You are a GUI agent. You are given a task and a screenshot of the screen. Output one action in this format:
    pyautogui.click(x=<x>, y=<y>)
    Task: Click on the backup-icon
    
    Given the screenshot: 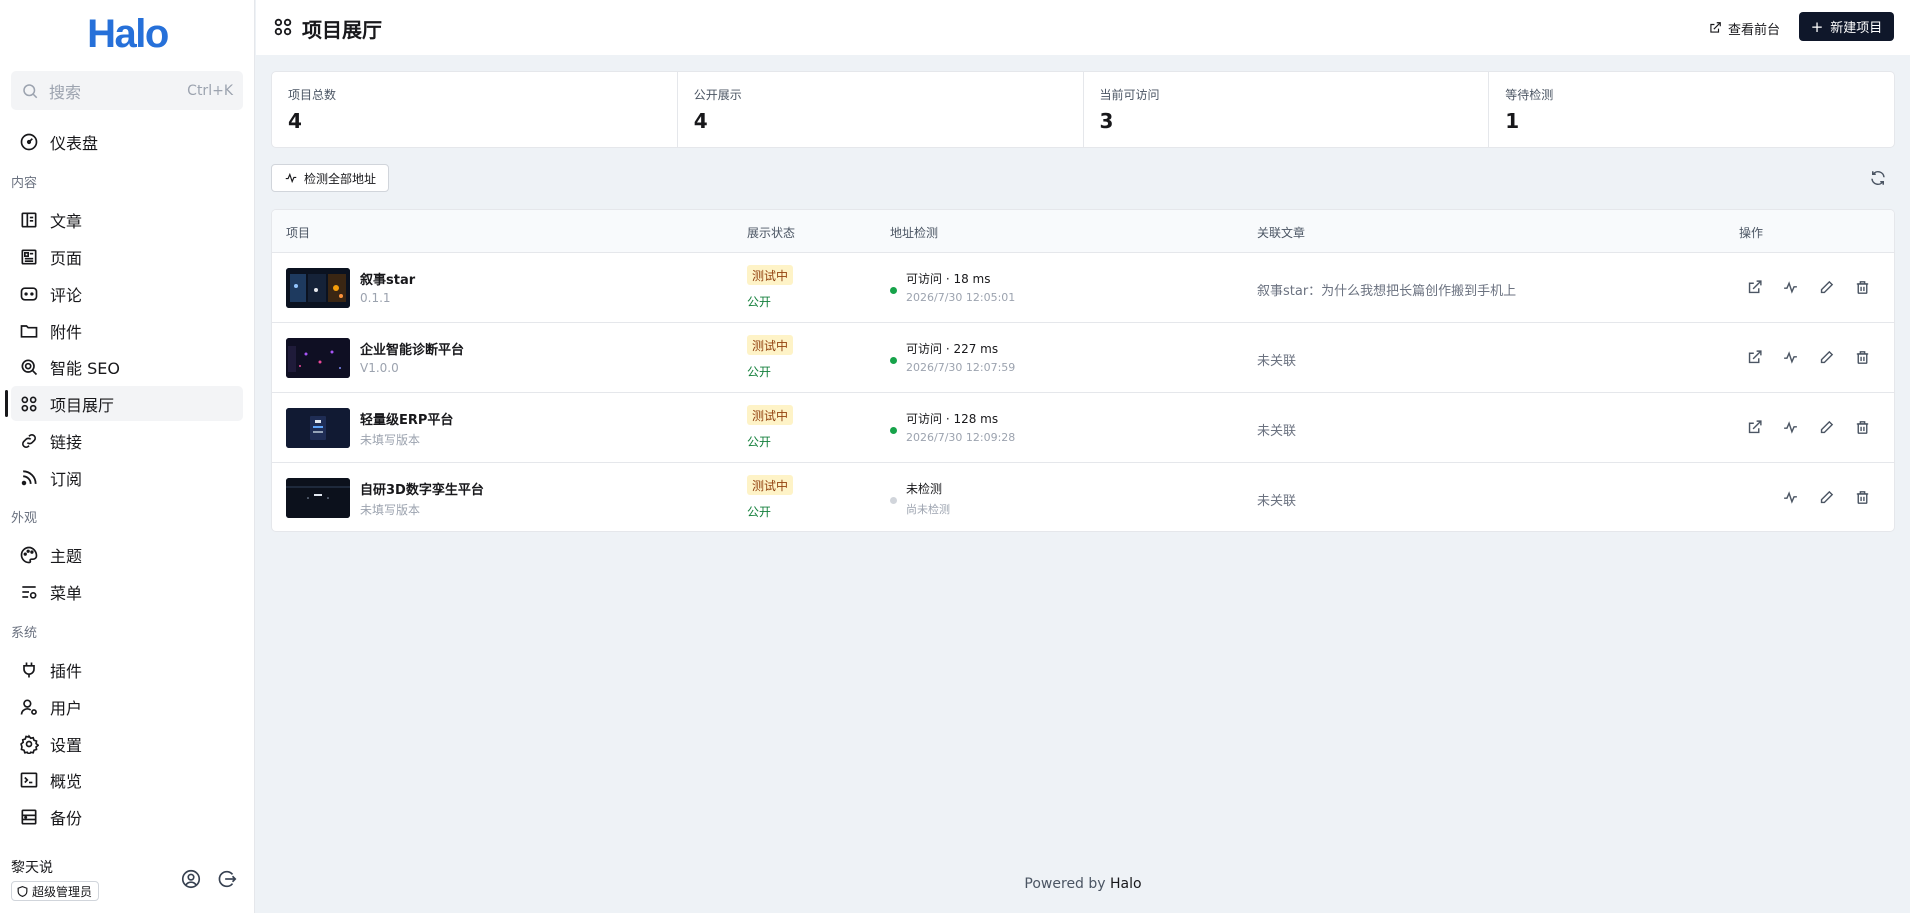 What is the action you would take?
    pyautogui.click(x=29, y=816)
    